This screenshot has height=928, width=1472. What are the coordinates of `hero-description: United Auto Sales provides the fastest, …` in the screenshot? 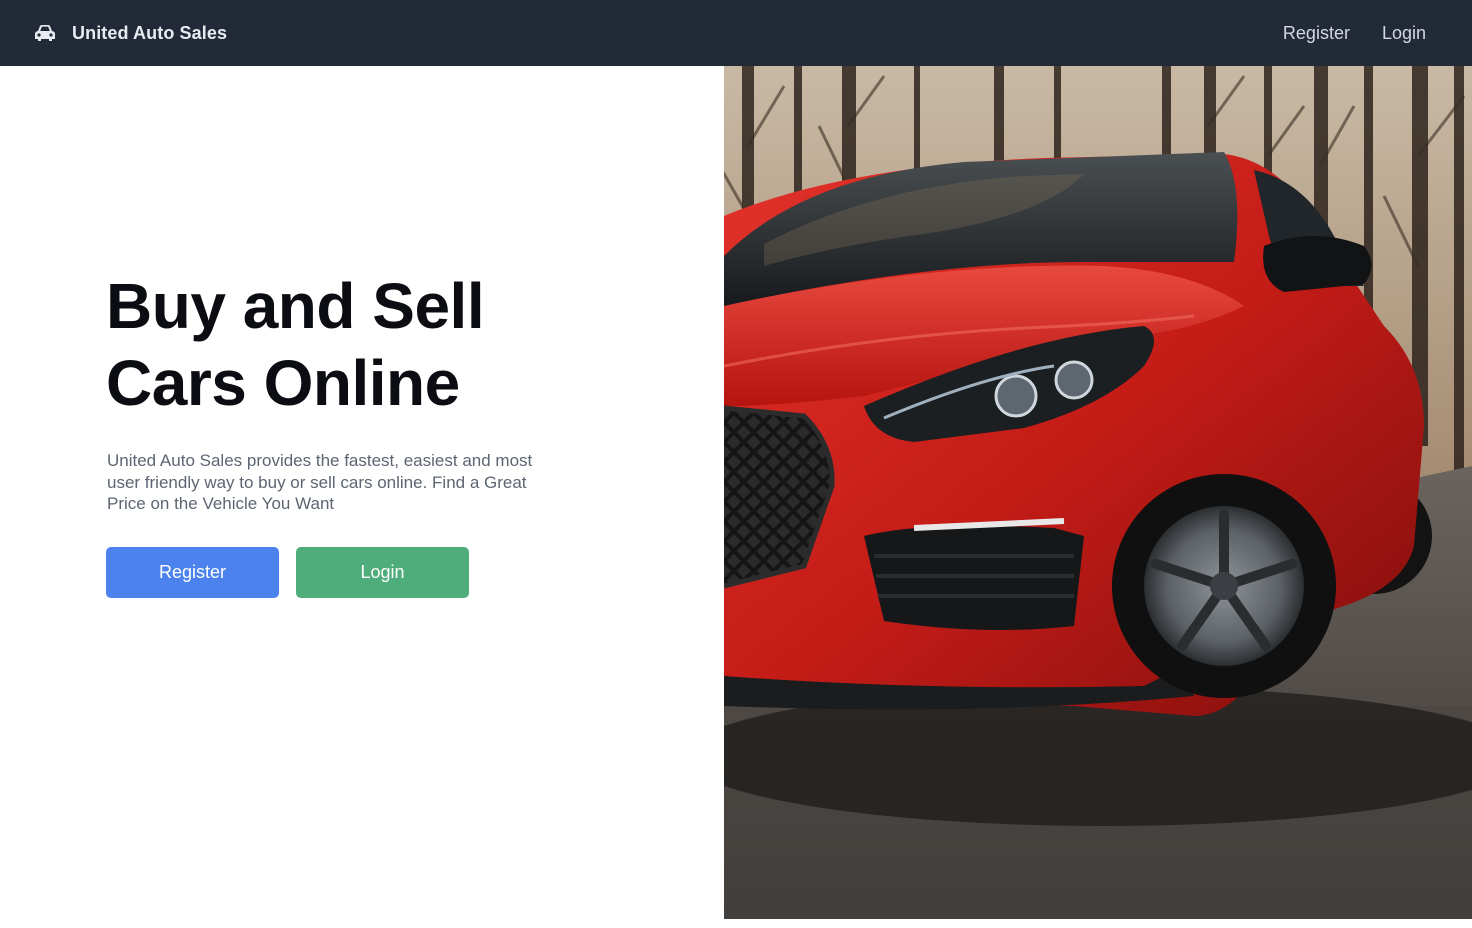 It's located at (320, 482).